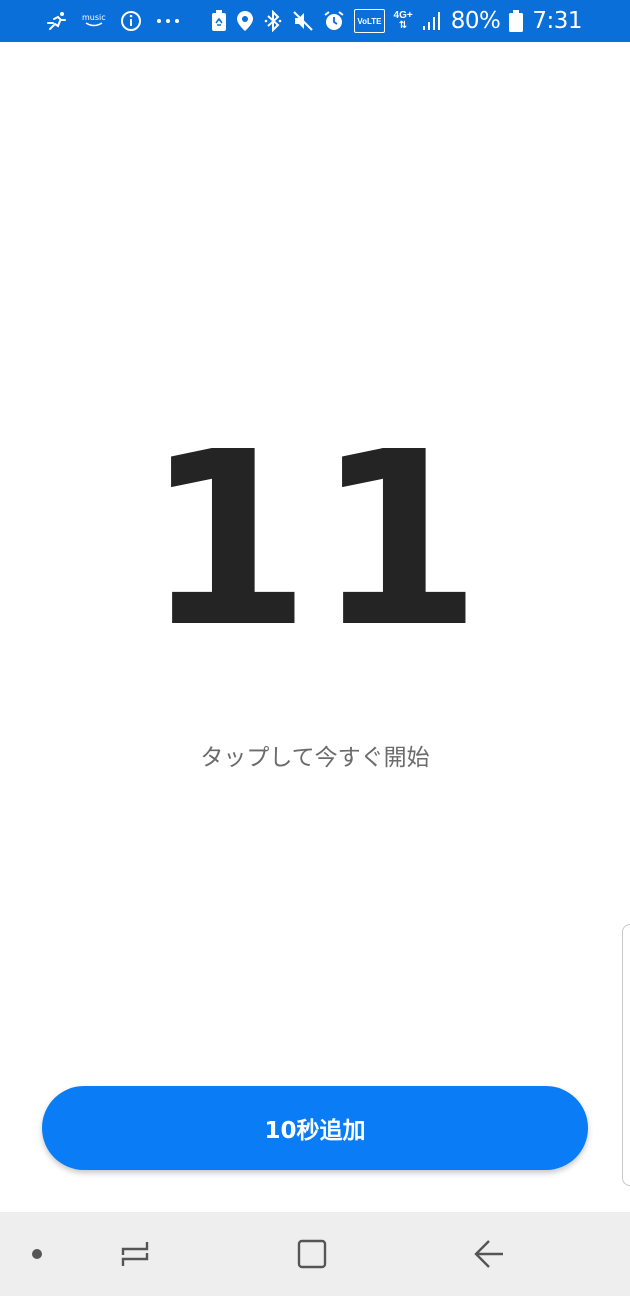  What do you see at coordinates (312, 1254) in the screenshot?
I see `home-icon` at bounding box center [312, 1254].